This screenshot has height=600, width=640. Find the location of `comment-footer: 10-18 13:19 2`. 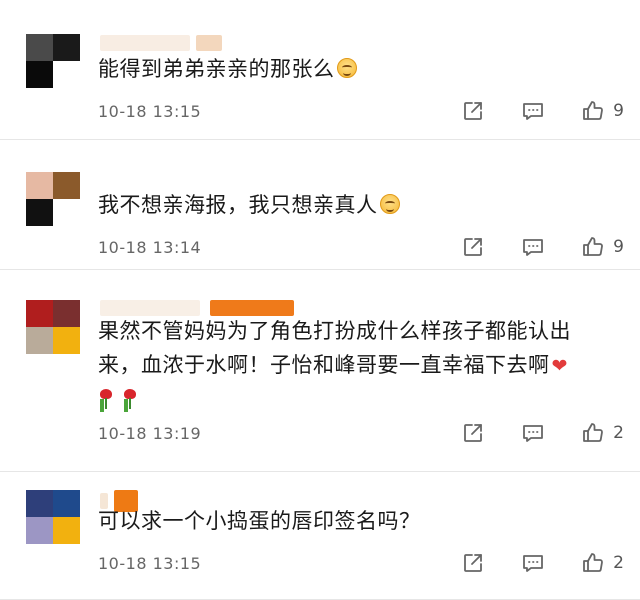

comment-footer: 10-18 13:19 2 is located at coordinates (361, 433).